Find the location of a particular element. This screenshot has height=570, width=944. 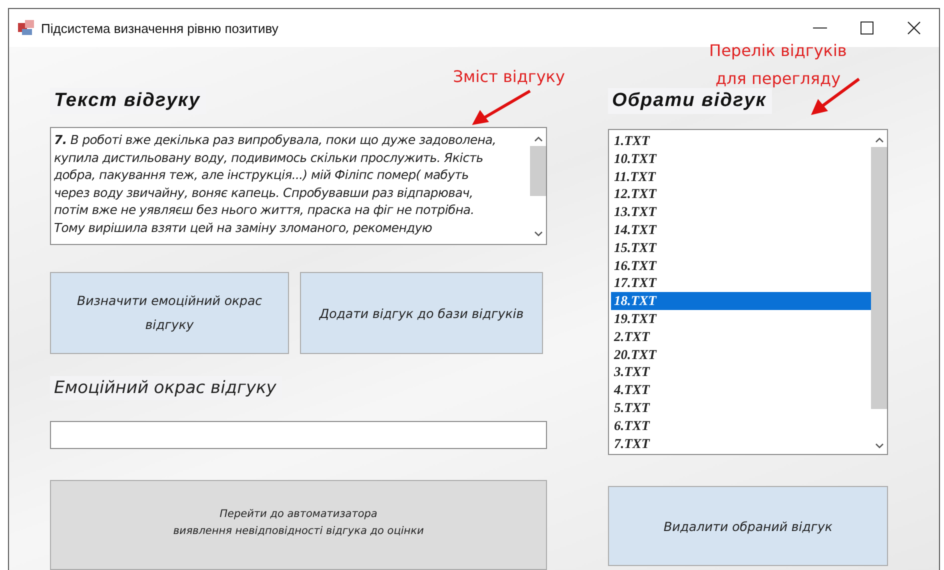

action-button: Додати відгук до бази відгуків is located at coordinates (421, 313).